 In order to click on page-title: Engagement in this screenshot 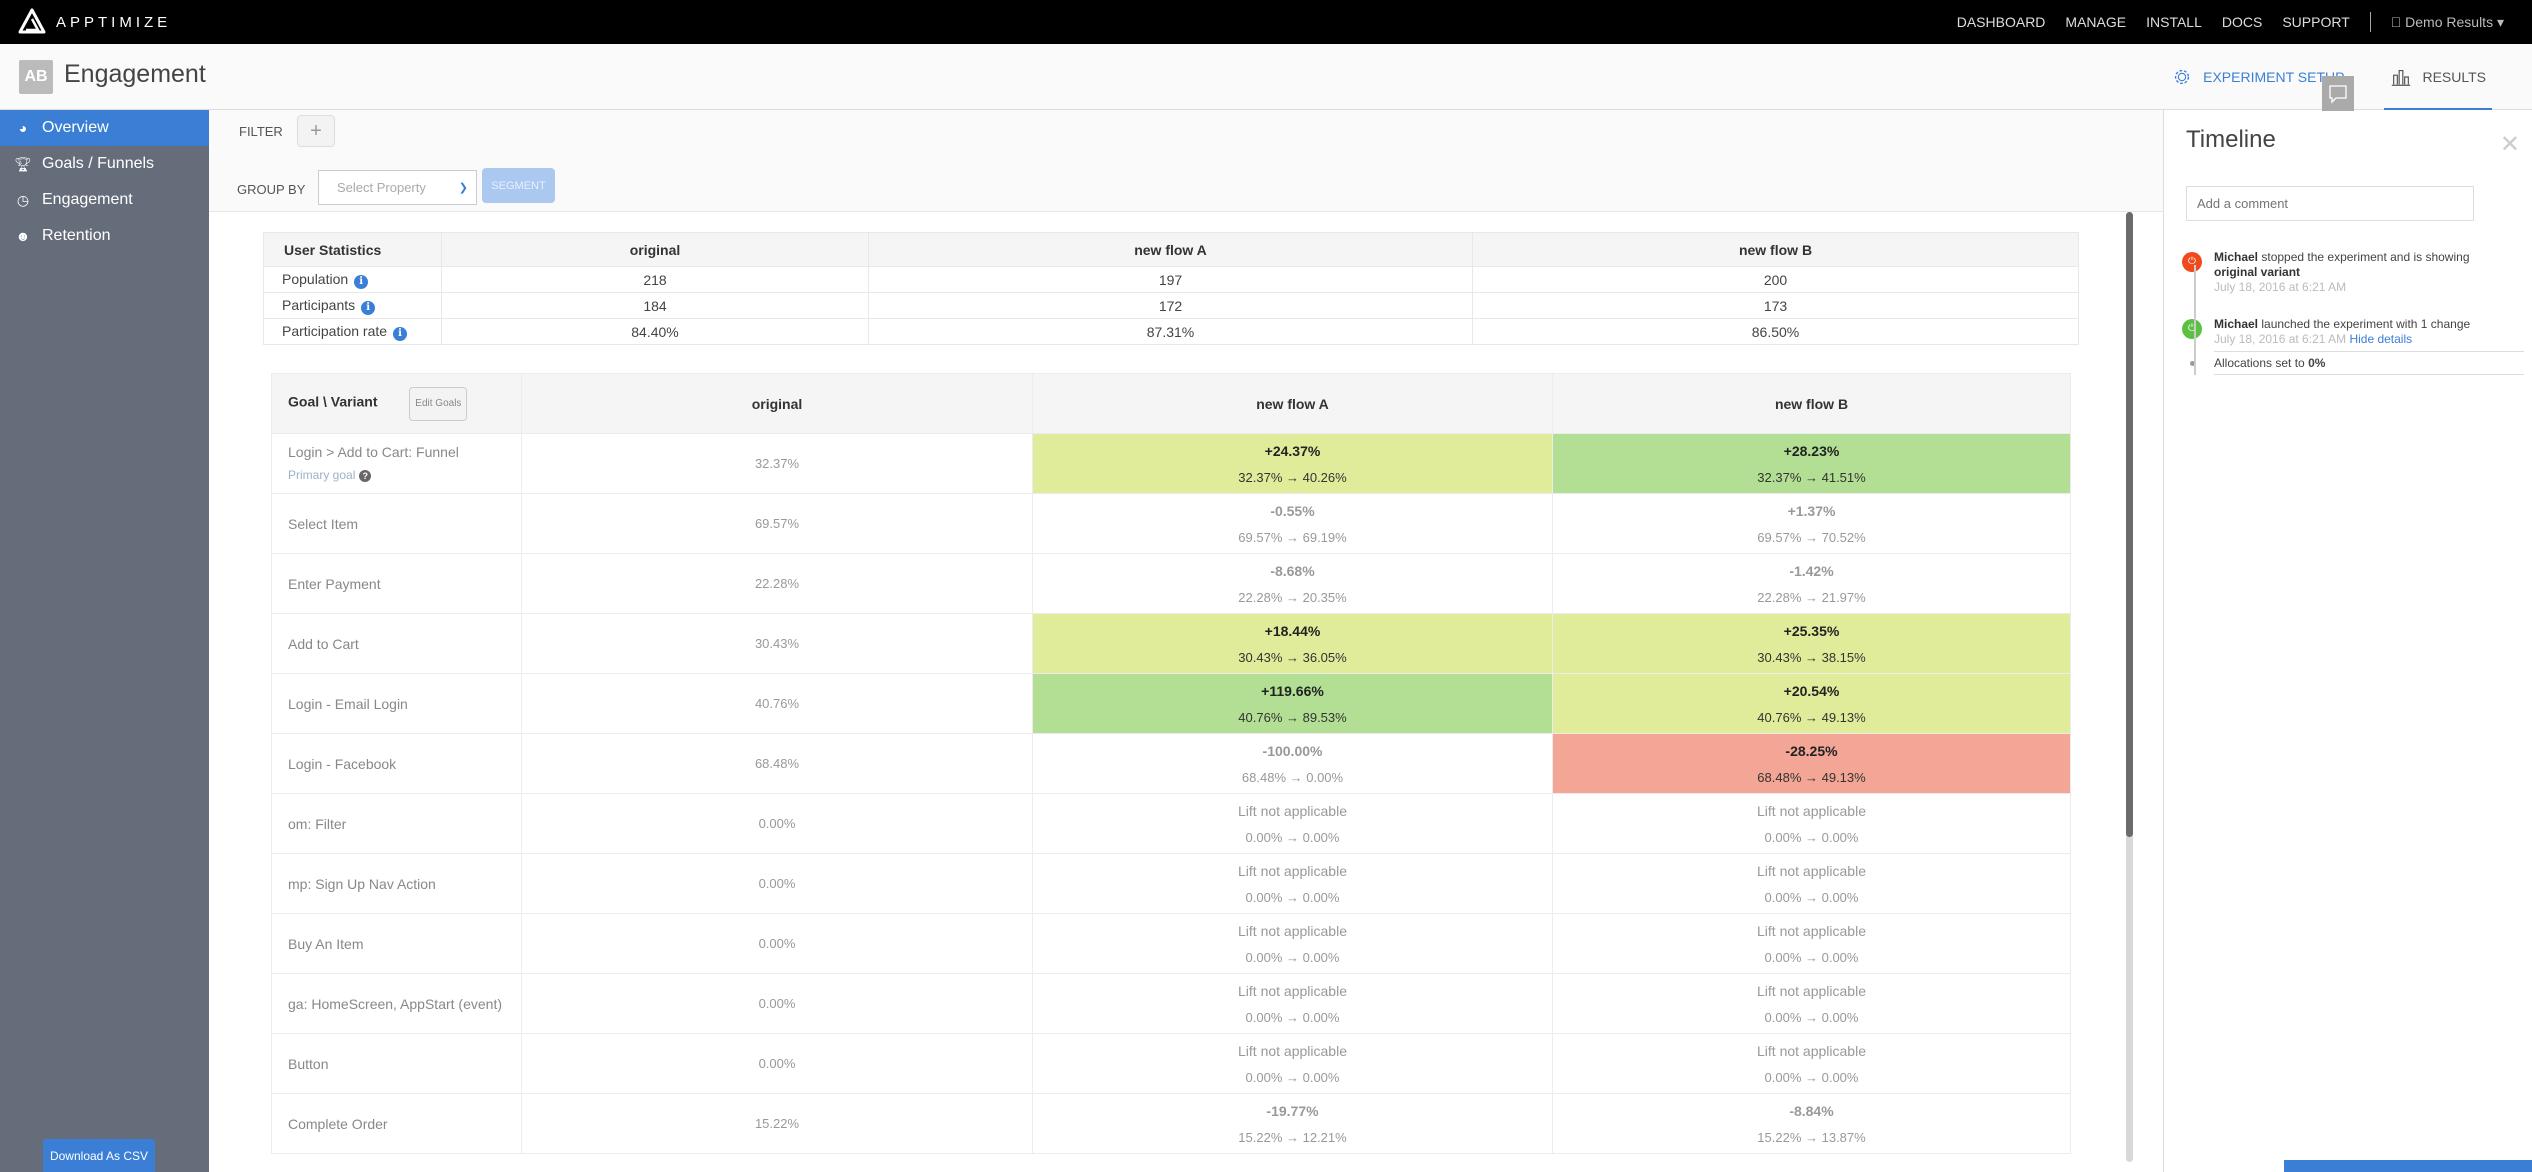, I will do `click(135, 74)`.